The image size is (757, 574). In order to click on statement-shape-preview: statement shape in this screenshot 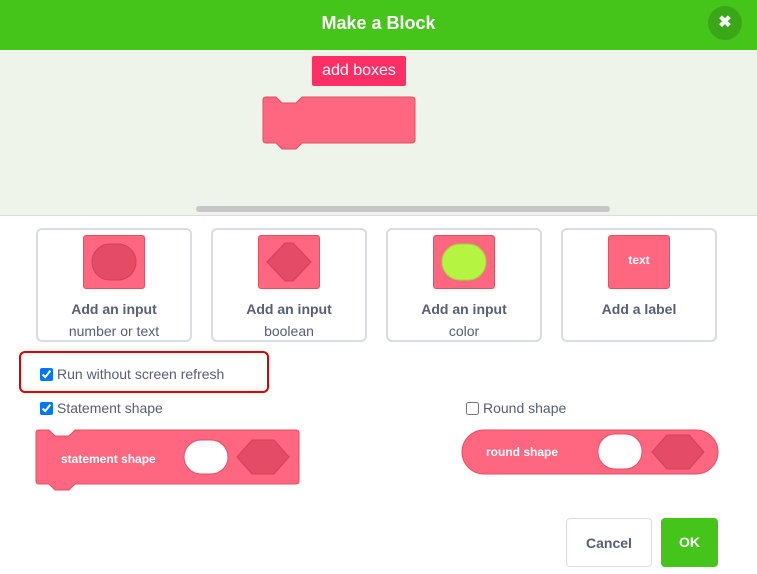, I will do `click(168, 462)`.